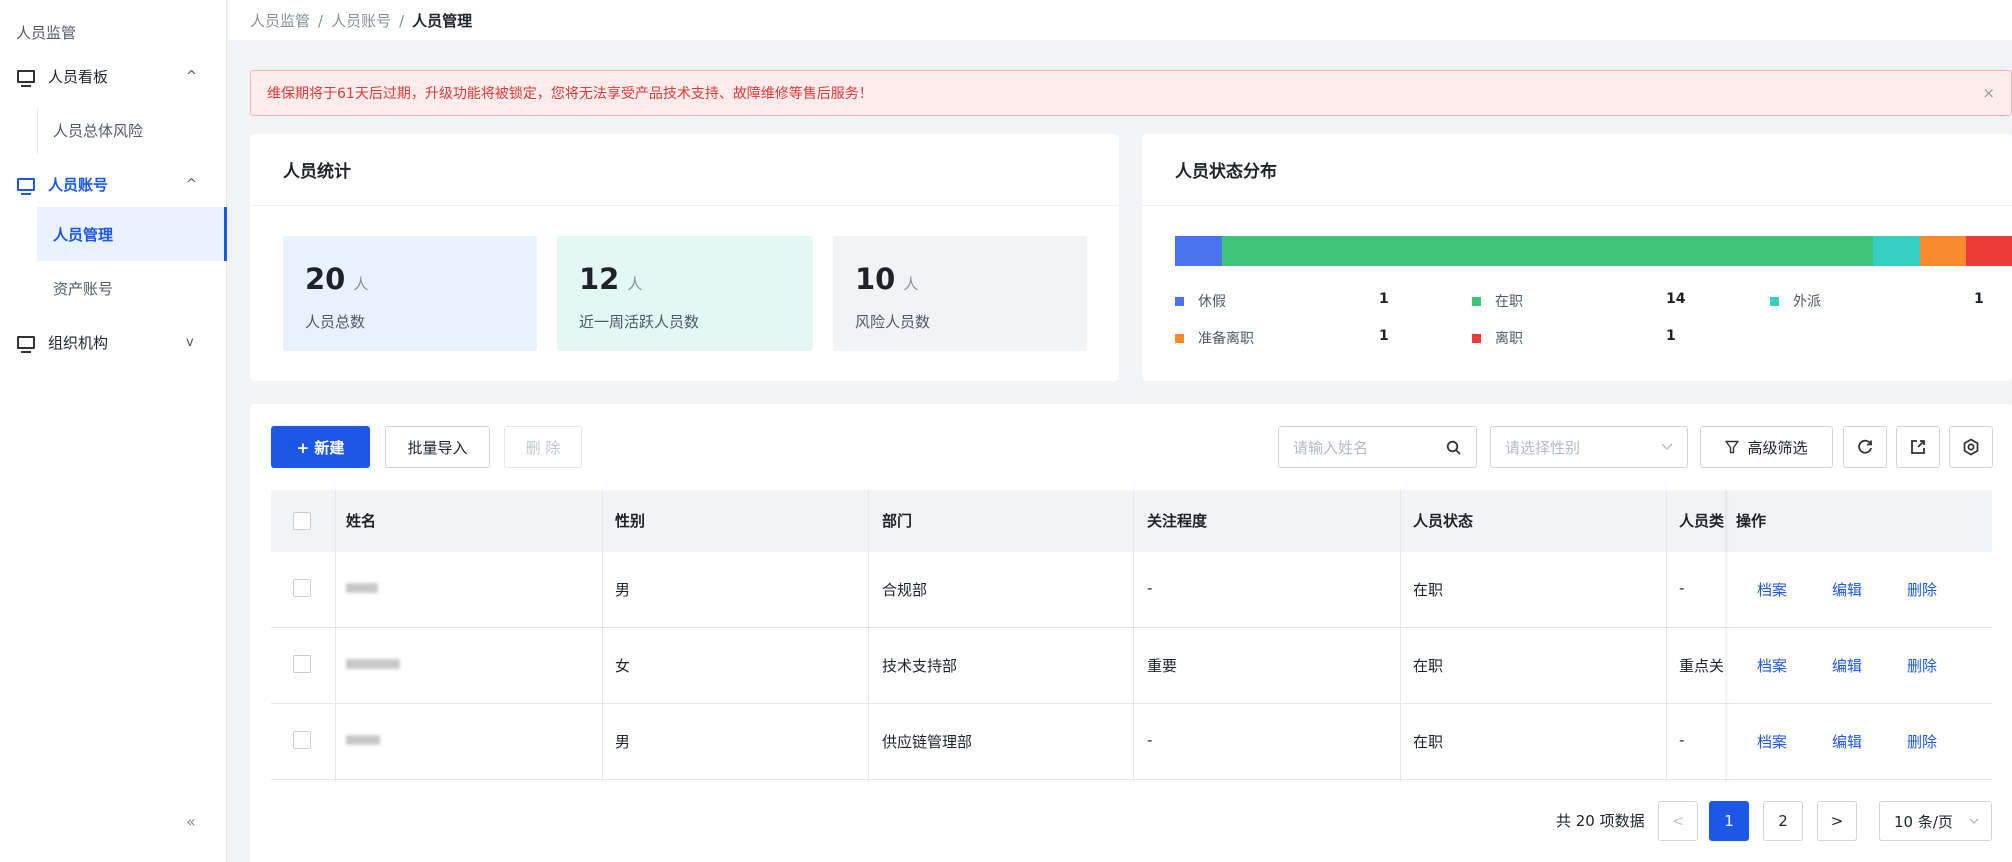 The width and height of the screenshot is (2012, 862). Describe the element at coordinates (1377, 447) in the screenshot. I see `name-search-input: 请输入姓名` at that location.